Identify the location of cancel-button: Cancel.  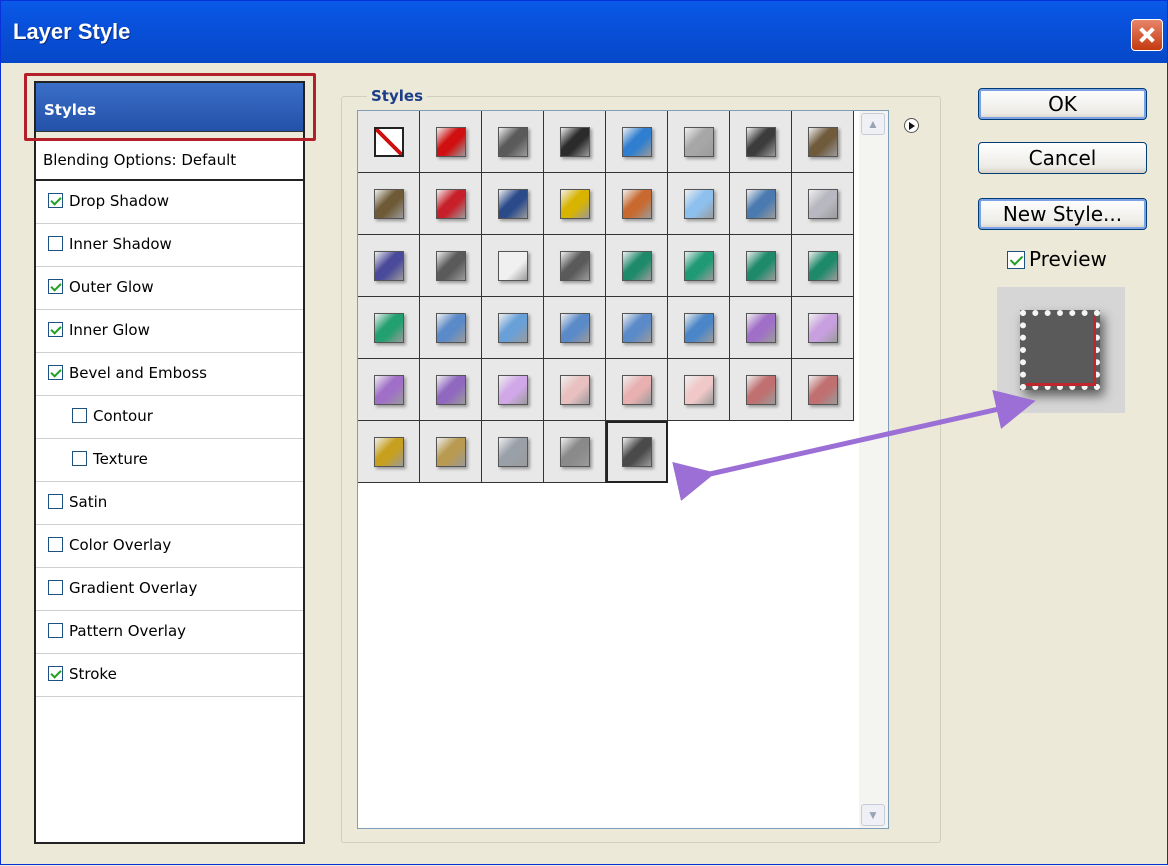
(1062, 158).